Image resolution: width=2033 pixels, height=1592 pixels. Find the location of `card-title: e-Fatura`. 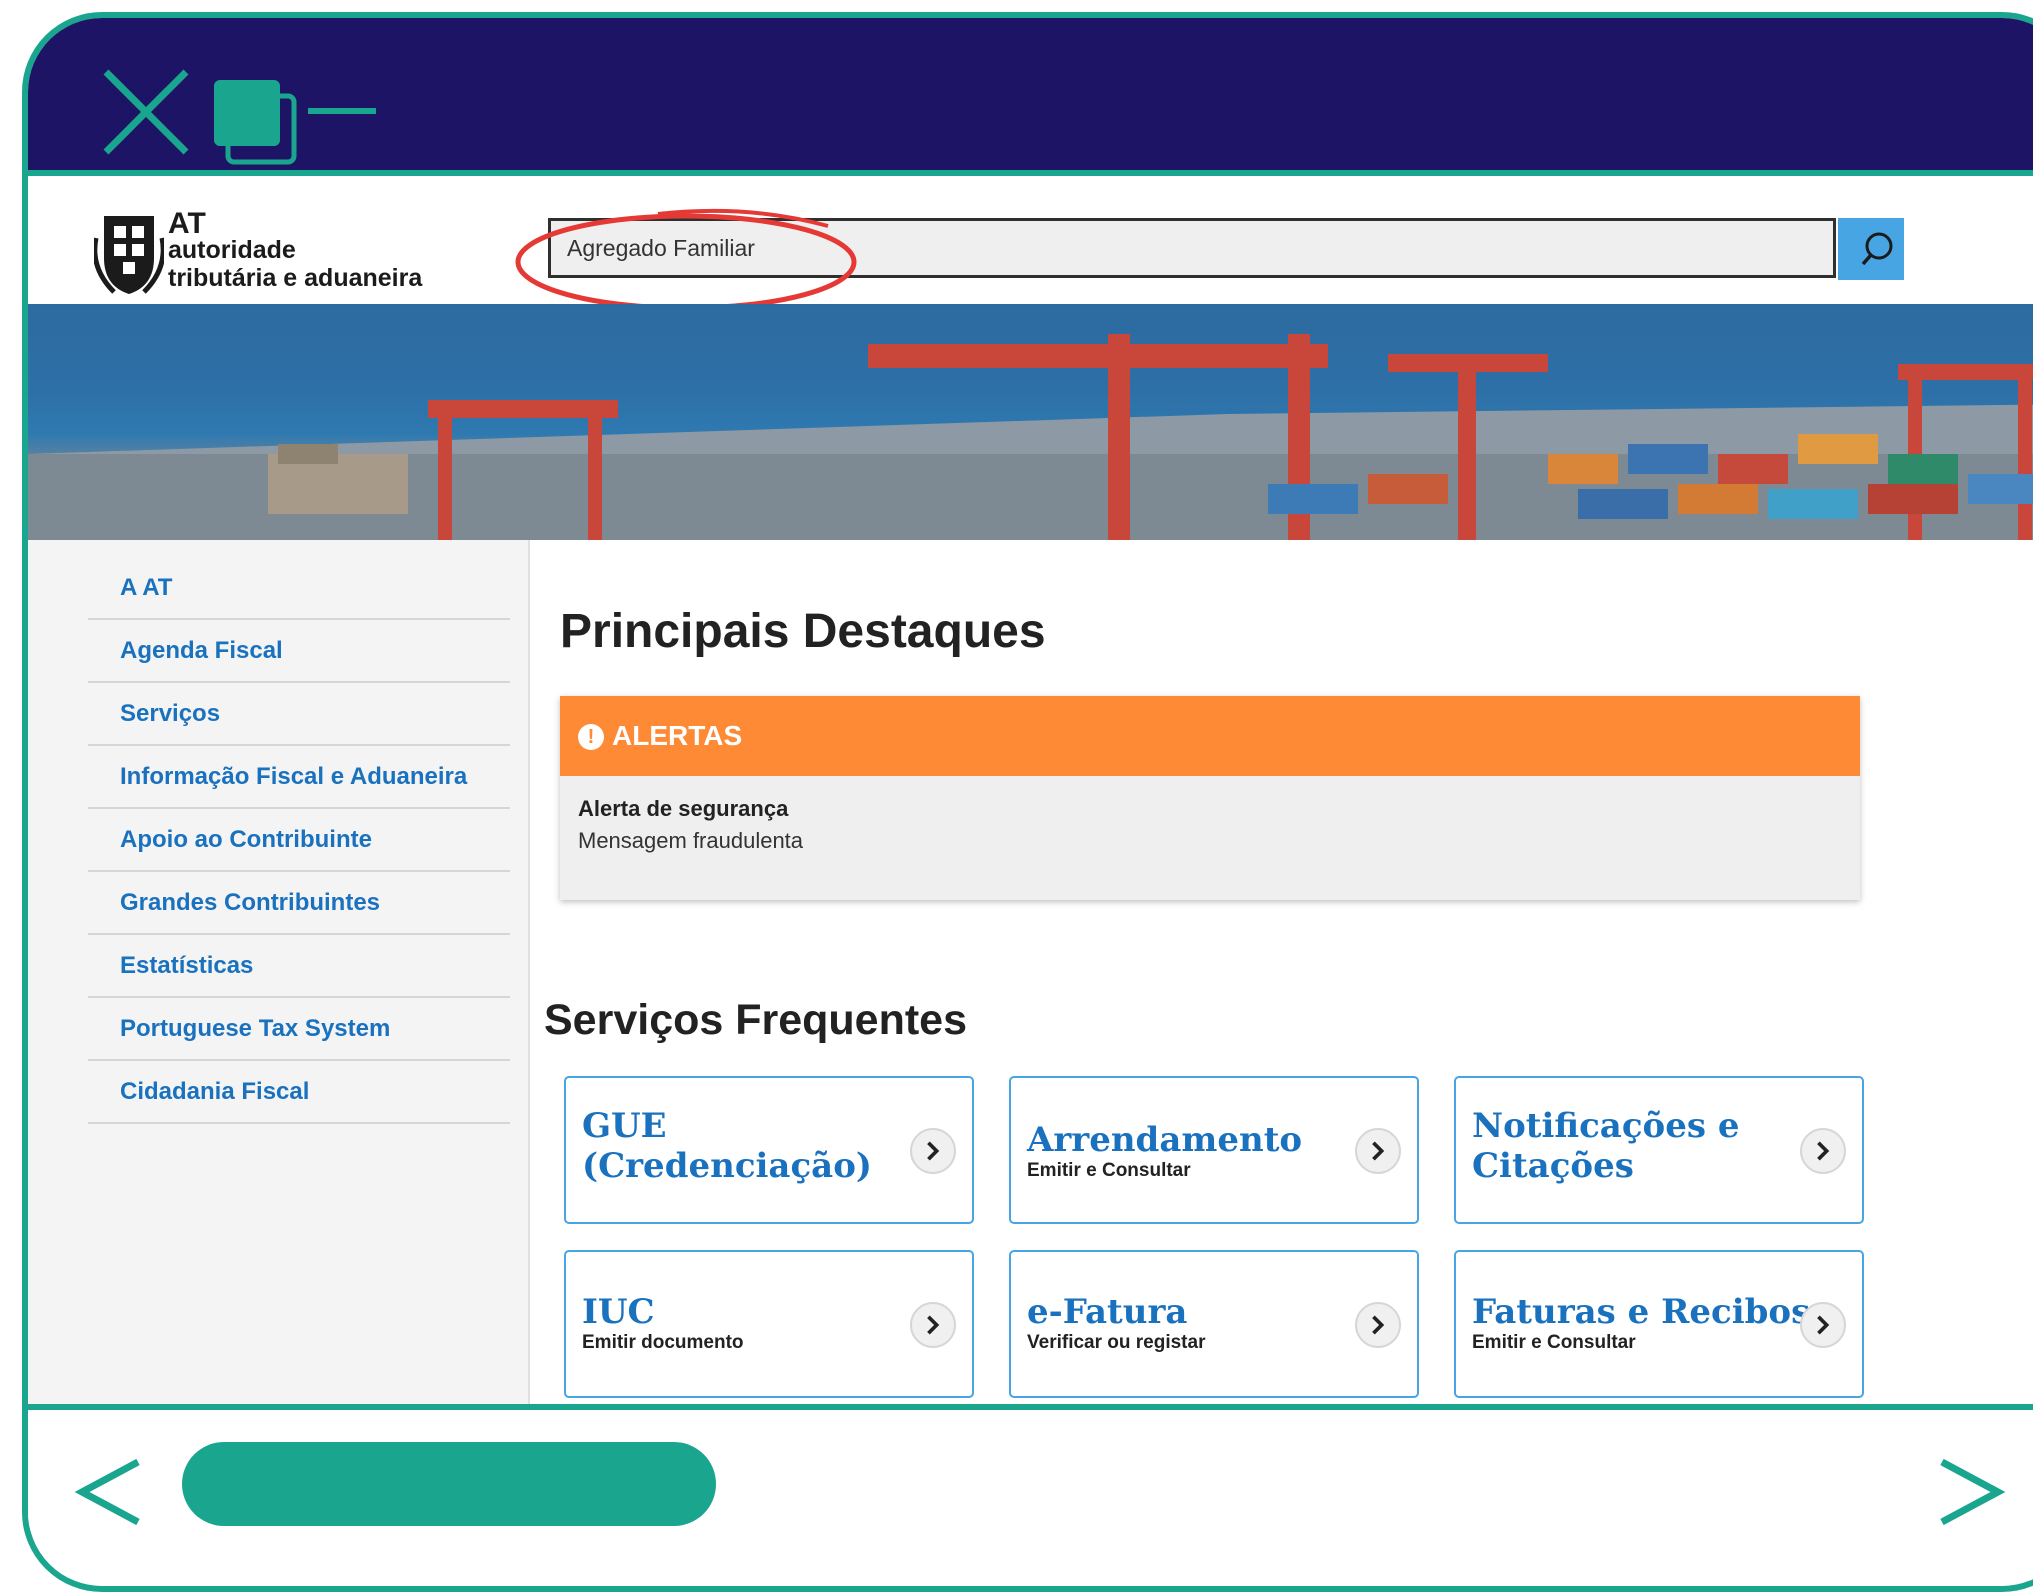

card-title: e-Fatura is located at coordinates (1107, 1312).